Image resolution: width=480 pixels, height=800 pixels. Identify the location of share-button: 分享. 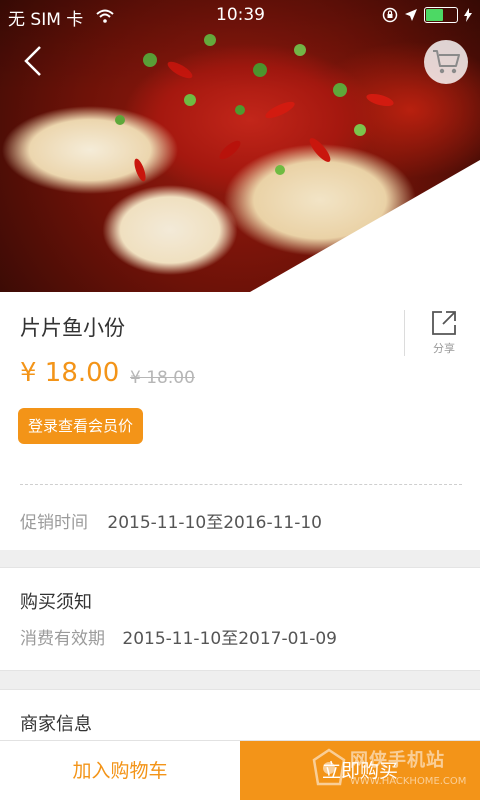
(442, 333).